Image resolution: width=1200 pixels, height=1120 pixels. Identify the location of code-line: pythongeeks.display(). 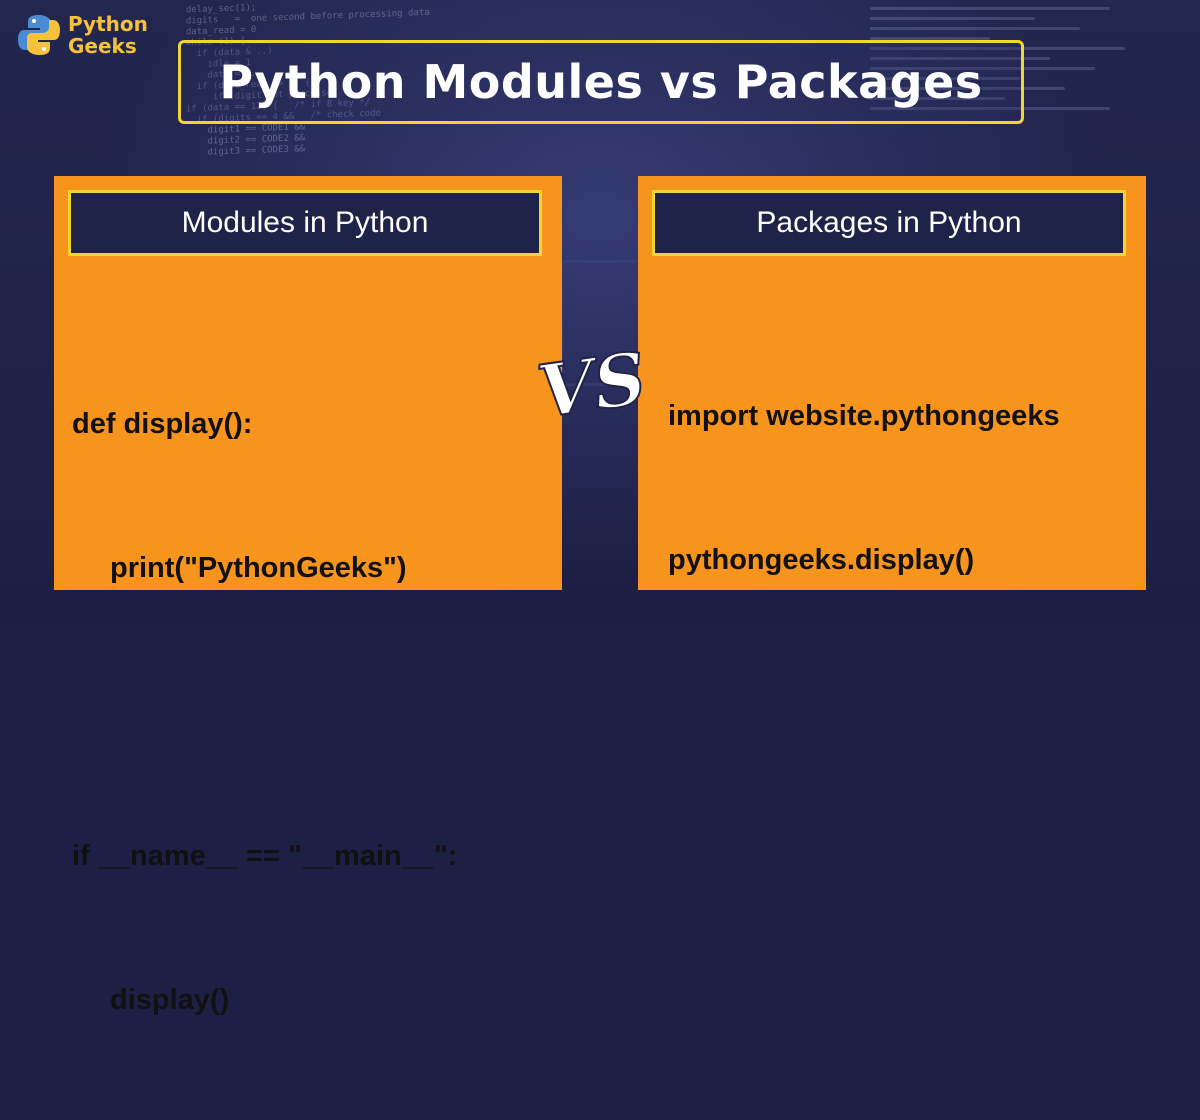
(821, 560).